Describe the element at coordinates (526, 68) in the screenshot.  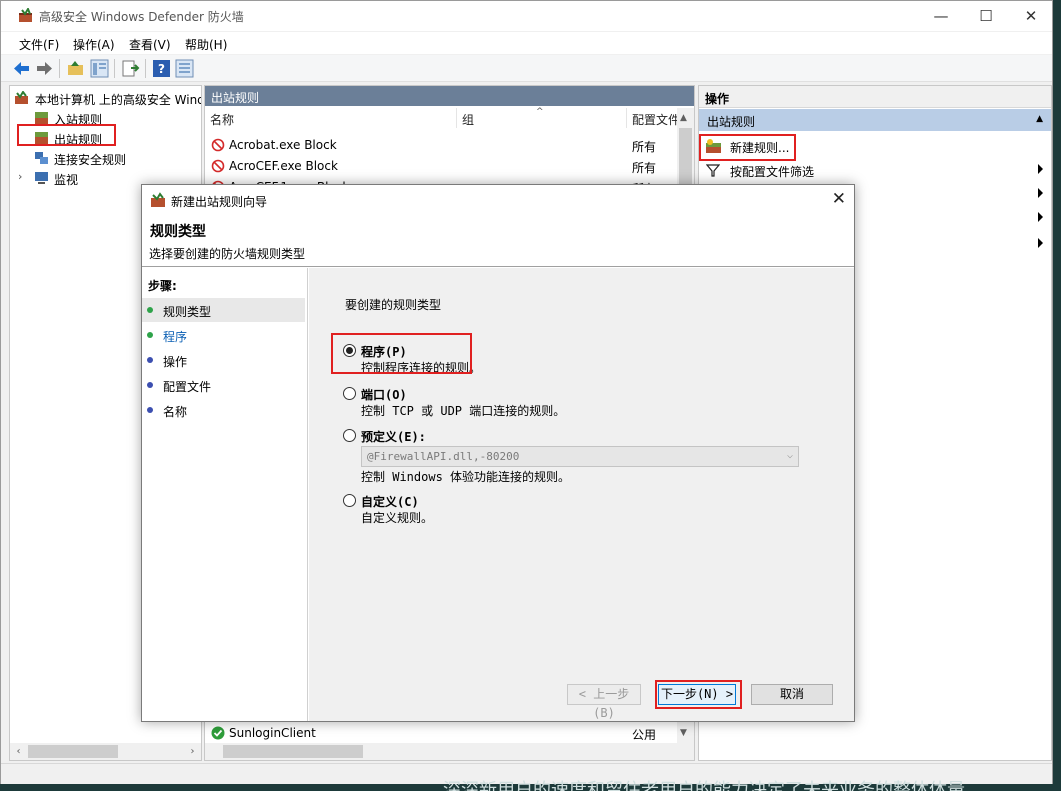
I see `toolbar: ?` at that location.